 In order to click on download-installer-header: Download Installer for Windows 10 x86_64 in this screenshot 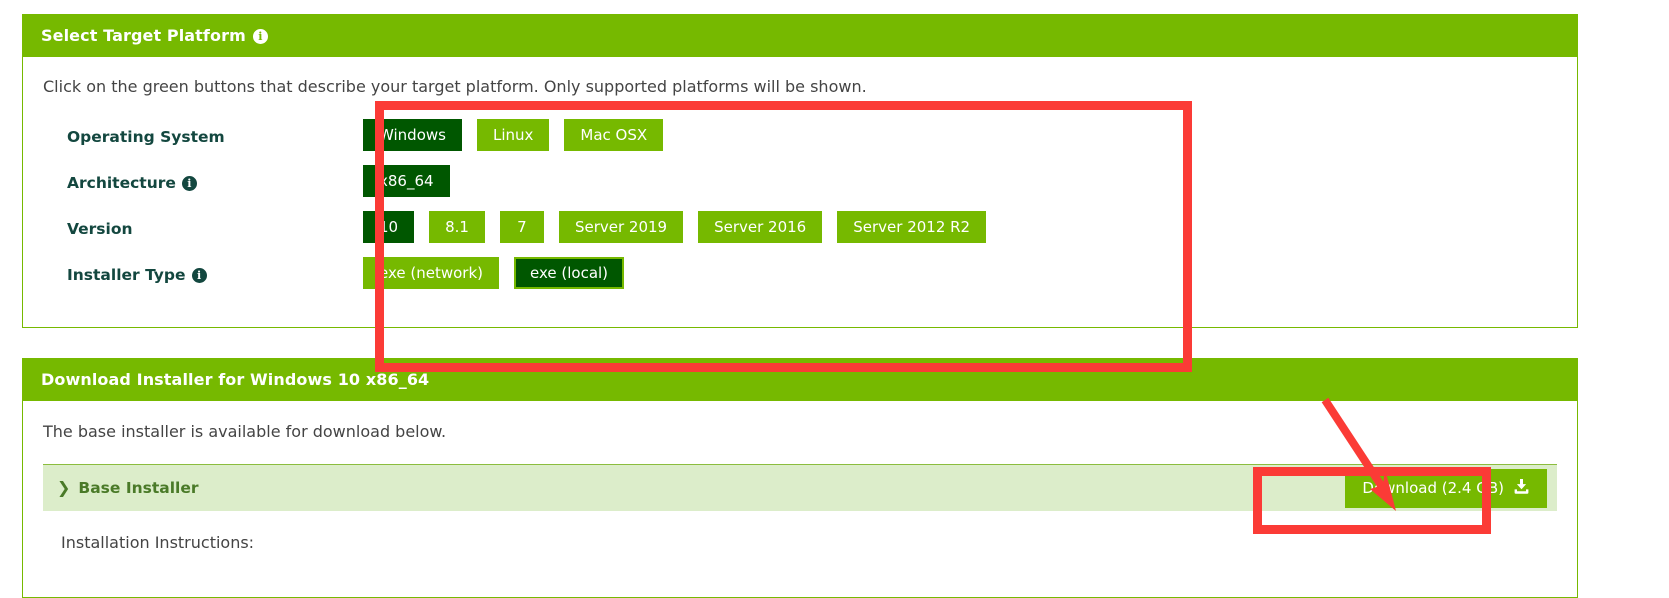, I will do `click(800, 380)`.